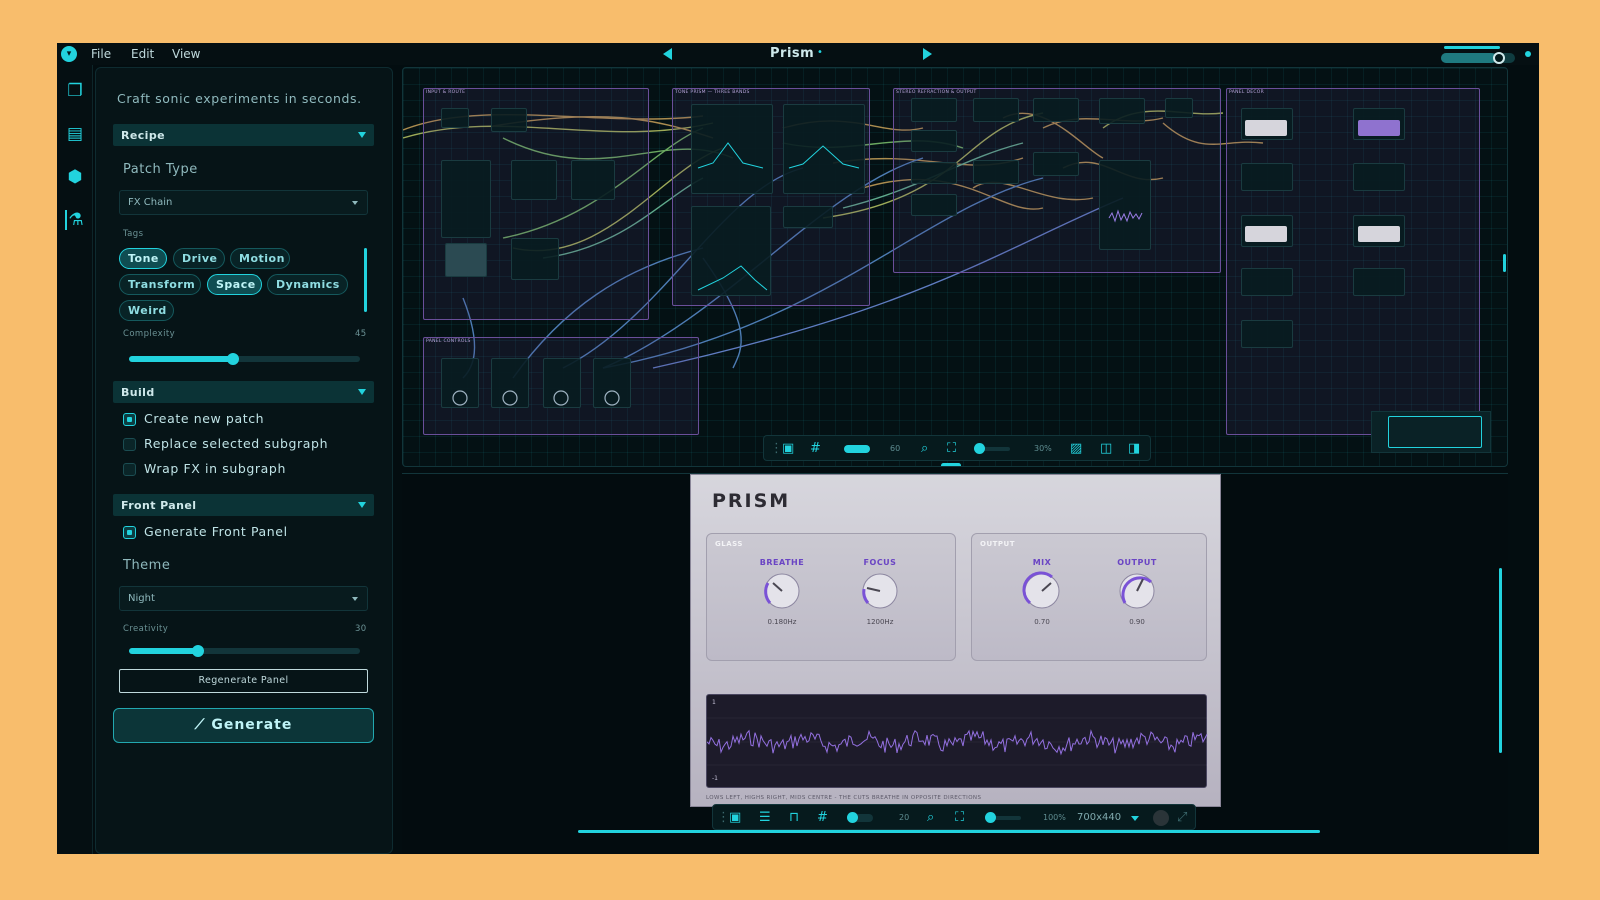  Describe the element at coordinates (1137, 591) in the screenshot. I see `output-knob` at that location.